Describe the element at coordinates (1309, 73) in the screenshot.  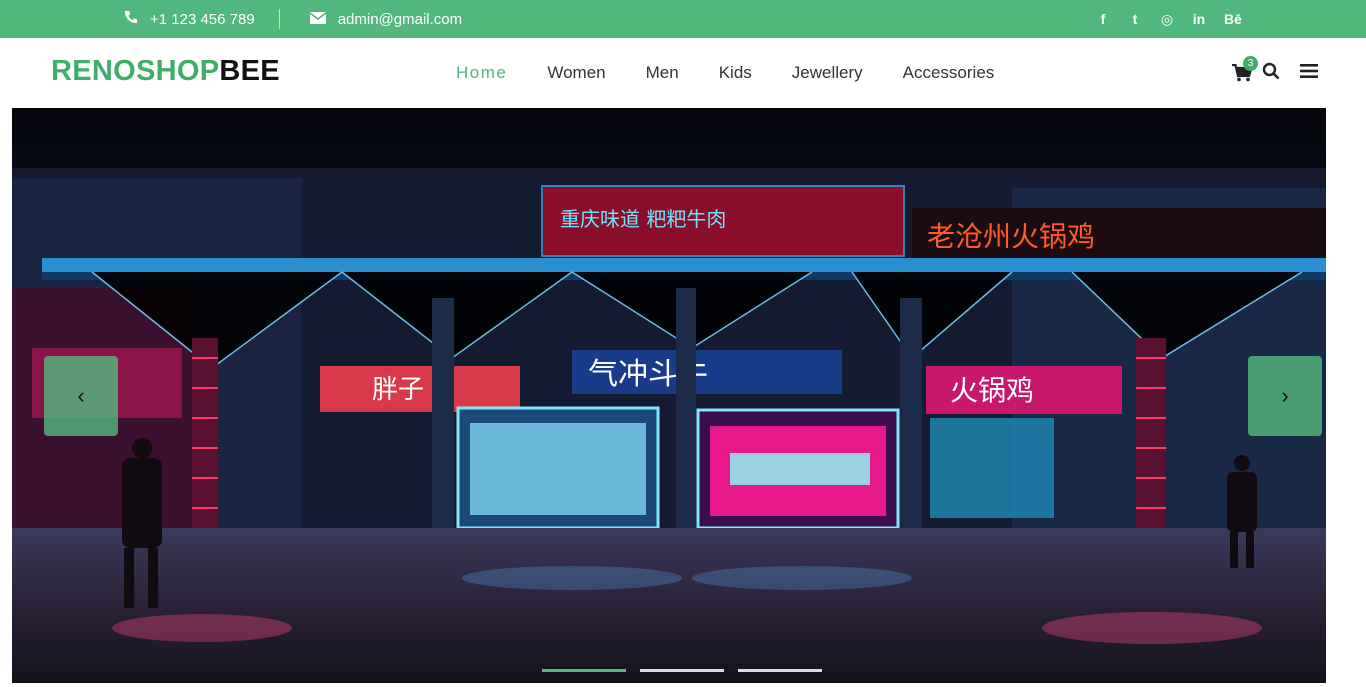
I see `menu-icon` at that location.